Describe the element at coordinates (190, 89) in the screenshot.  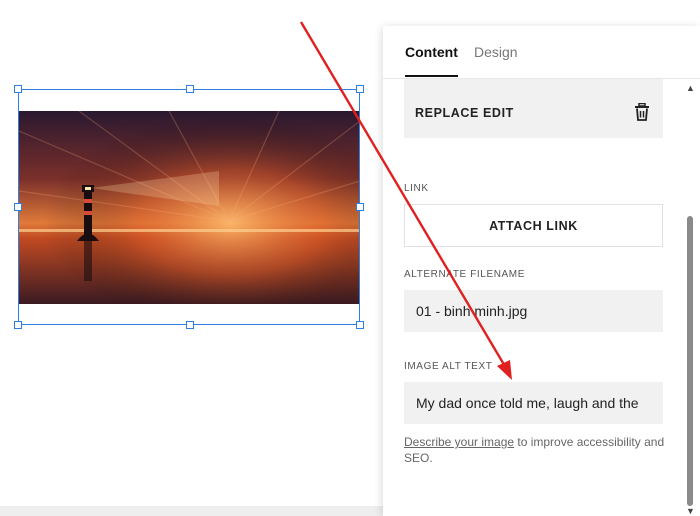
I see `resize-handle-top-center` at that location.